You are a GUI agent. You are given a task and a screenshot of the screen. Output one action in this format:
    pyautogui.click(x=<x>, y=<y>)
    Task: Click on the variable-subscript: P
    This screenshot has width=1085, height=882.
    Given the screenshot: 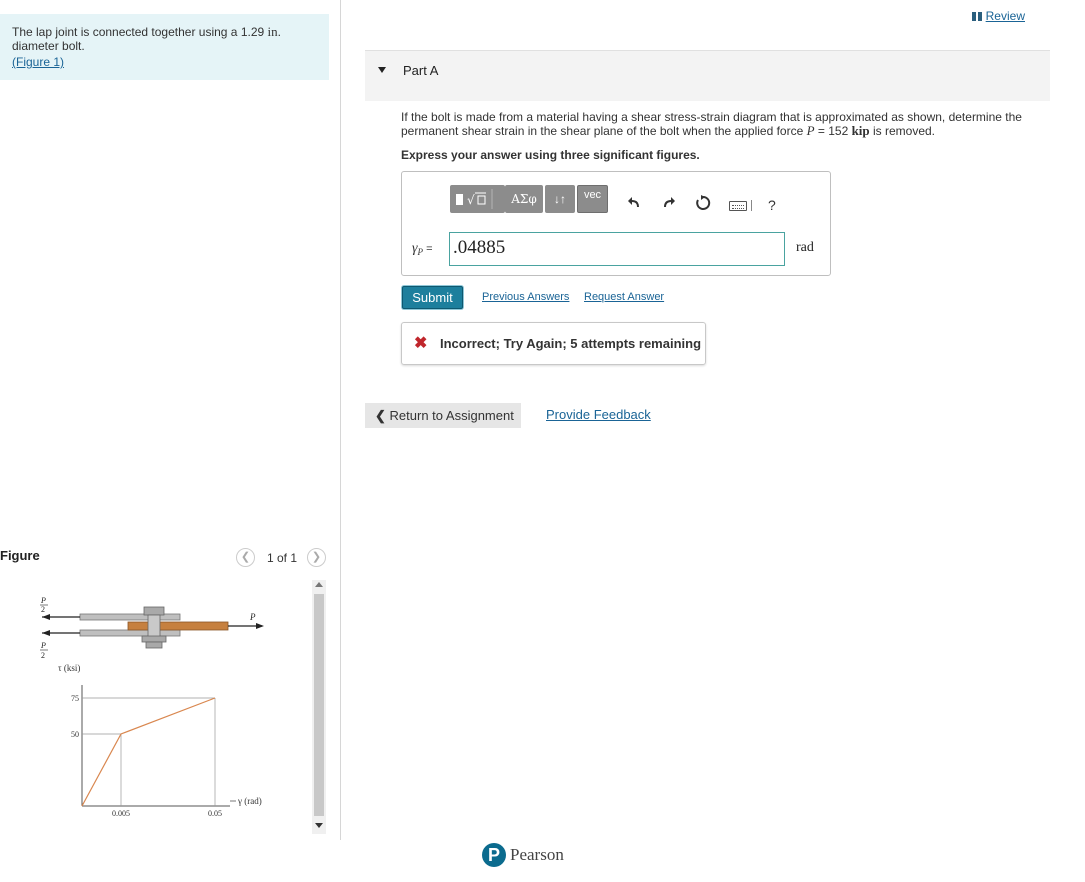 What is the action you would take?
    pyautogui.click(x=420, y=252)
    